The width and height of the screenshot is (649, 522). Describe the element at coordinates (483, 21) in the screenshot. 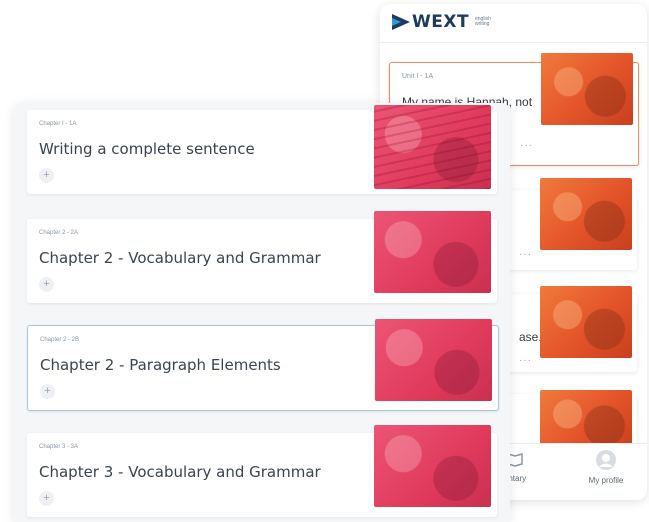

I see `logo-tagline: english writing` at that location.